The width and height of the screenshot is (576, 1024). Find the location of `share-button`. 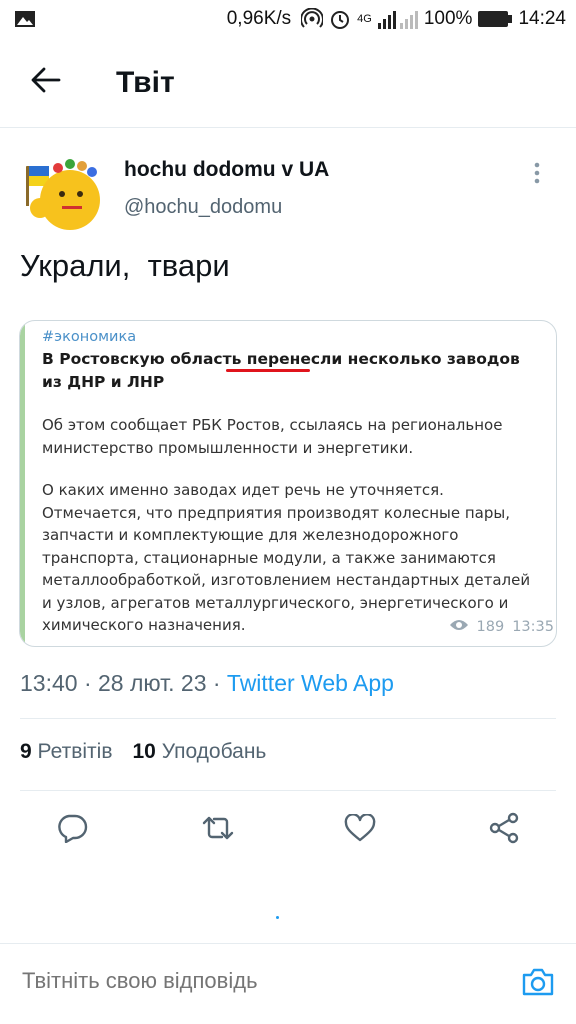

share-button is located at coordinates (504, 830).